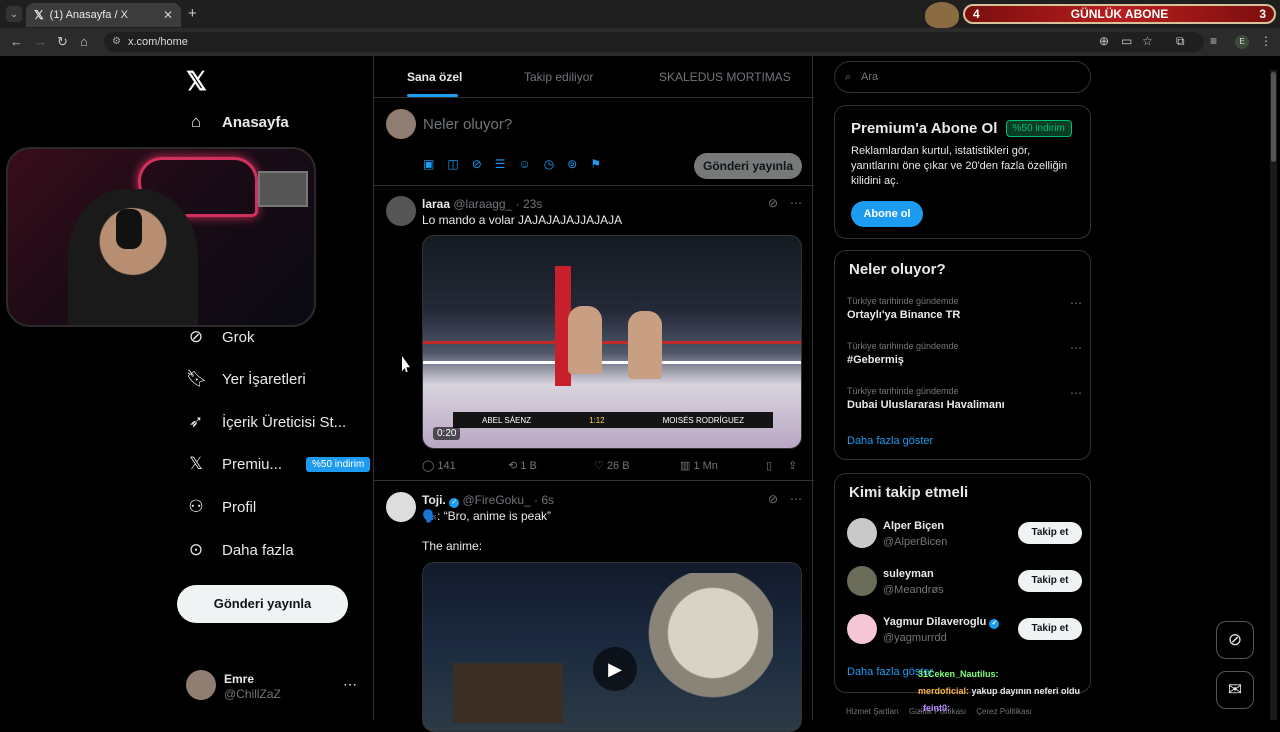 The width and height of the screenshot is (1280, 732). What do you see at coordinates (547, 500) in the screenshot?
I see `tweet-time: 6s` at bounding box center [547, 500].